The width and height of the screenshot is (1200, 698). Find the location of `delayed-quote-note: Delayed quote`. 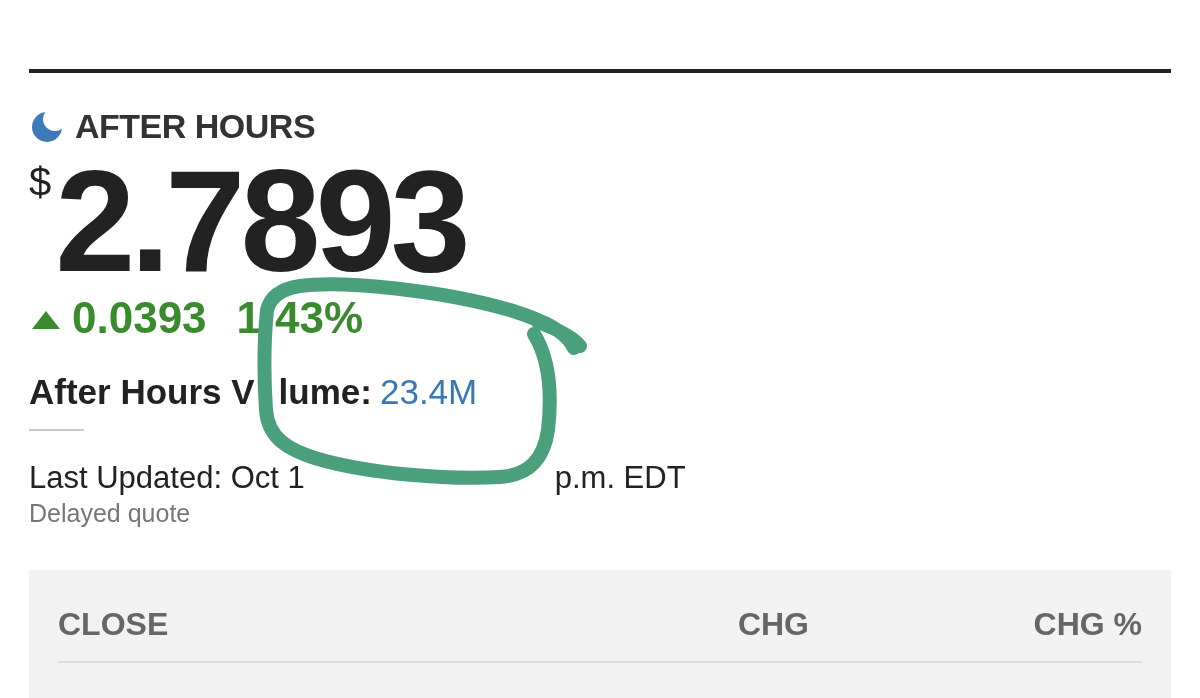

delayed-quote-note: Delayed quote is located at coordinates (110, 513).